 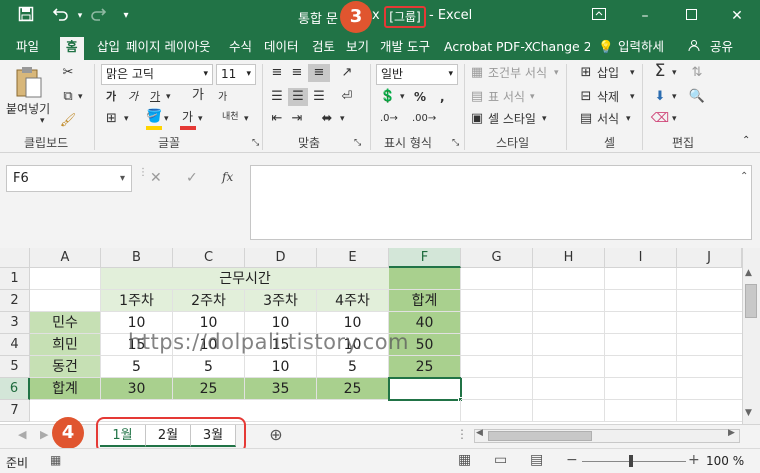 What do you see at coordinates (674, 73) in the screenshot?
I see `autosum-dropdown-icon: ▾` at bounding box center [674, 73].